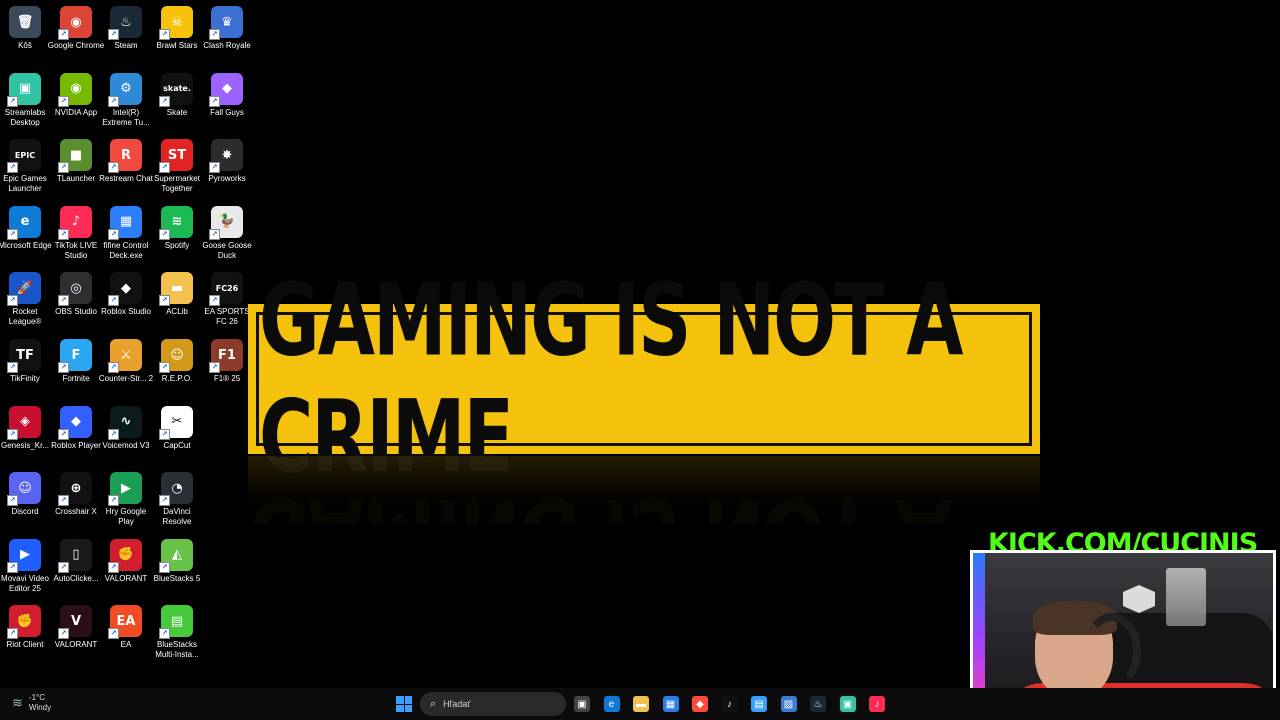 Image resolution: width=1280 pixels, height=720 pixels. Describe the element at coordinates (26, 245) in the screenshot. I see `desktop-icon-label: Microsoft Edge` at that location.